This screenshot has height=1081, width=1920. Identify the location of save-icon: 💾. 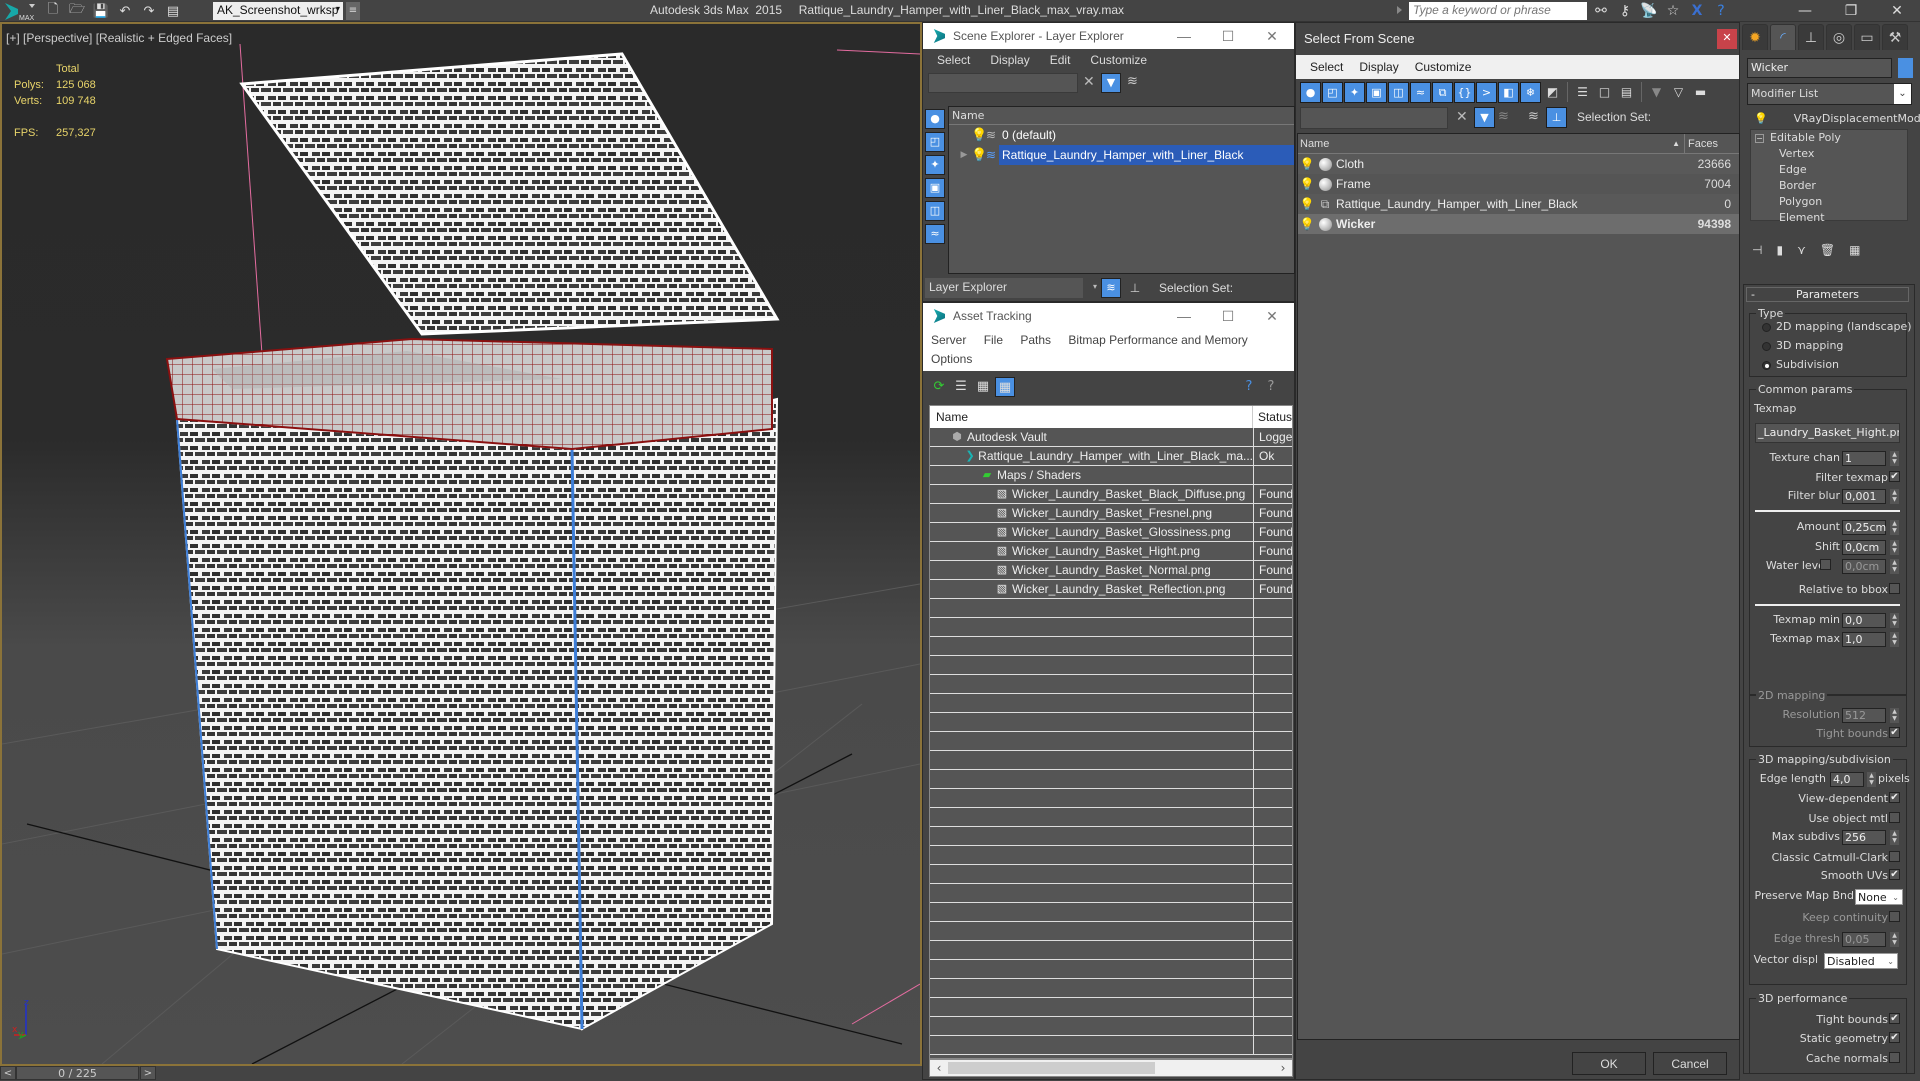
(101, 11).